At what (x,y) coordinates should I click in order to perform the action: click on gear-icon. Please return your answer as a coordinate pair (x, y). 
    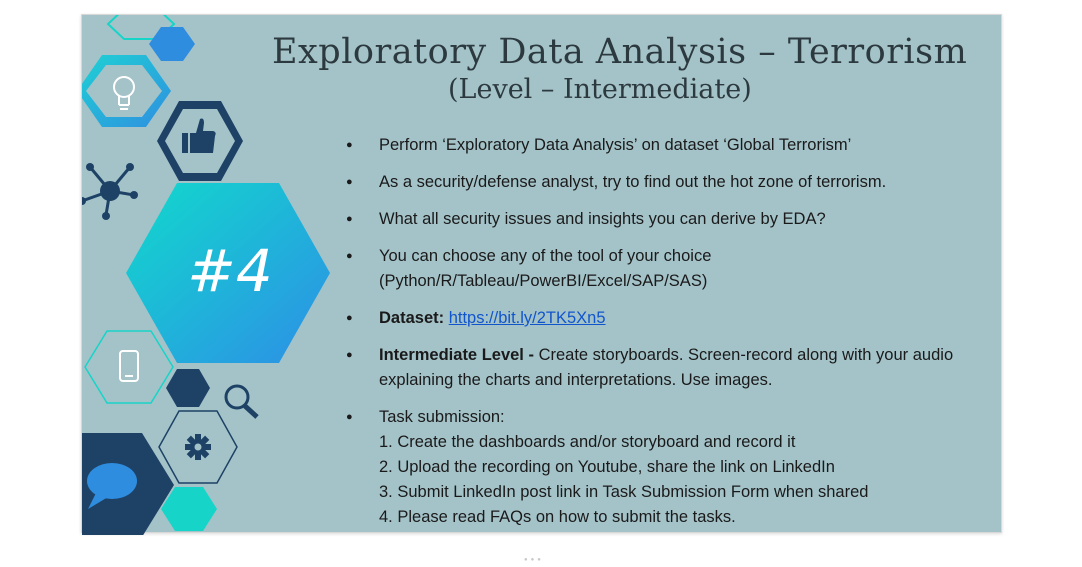
    Looking at the image, I should click on (198, 447).